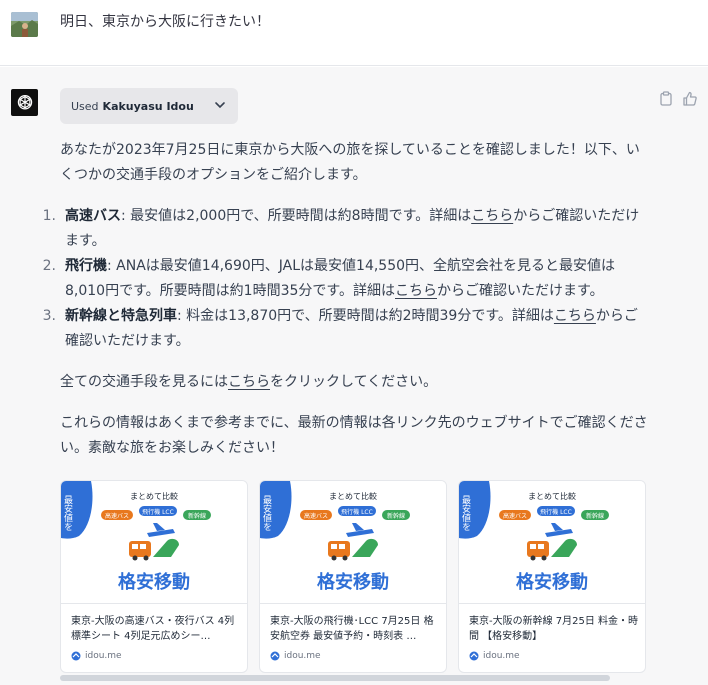 The height and width of the screenshot is (685, 708). Describe the element at coordinates (249, 382) in the screenshot. I see `all-options-link: こちら` at that location.